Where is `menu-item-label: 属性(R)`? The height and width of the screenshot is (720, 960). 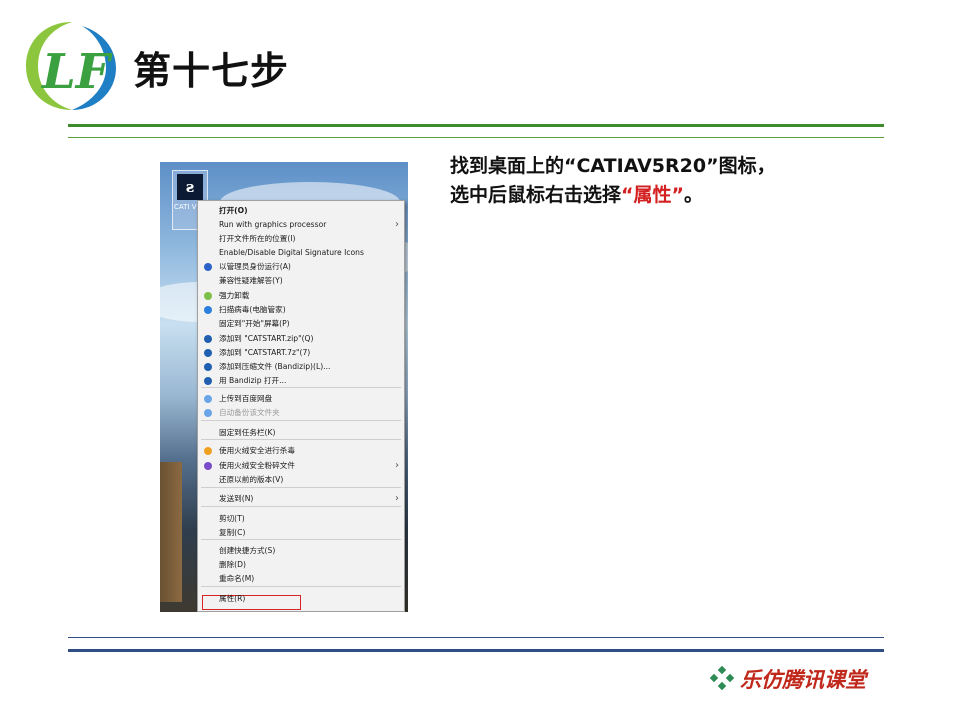 menu-item-label: 属性(R) is located at coordinates (232, 598).